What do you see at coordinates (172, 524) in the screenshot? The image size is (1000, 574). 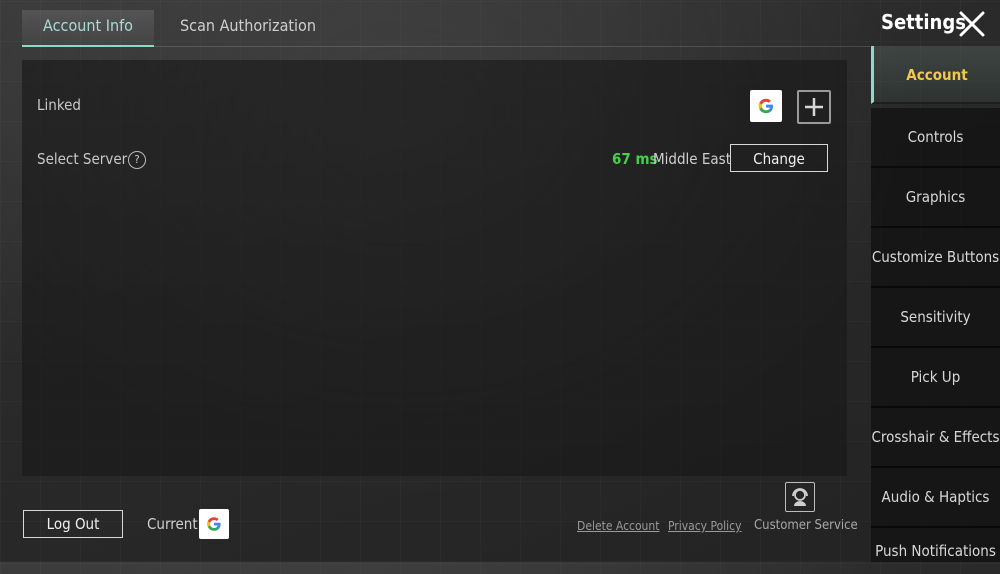 I see `current-account-label: Current` at bounding box center [172, 524].